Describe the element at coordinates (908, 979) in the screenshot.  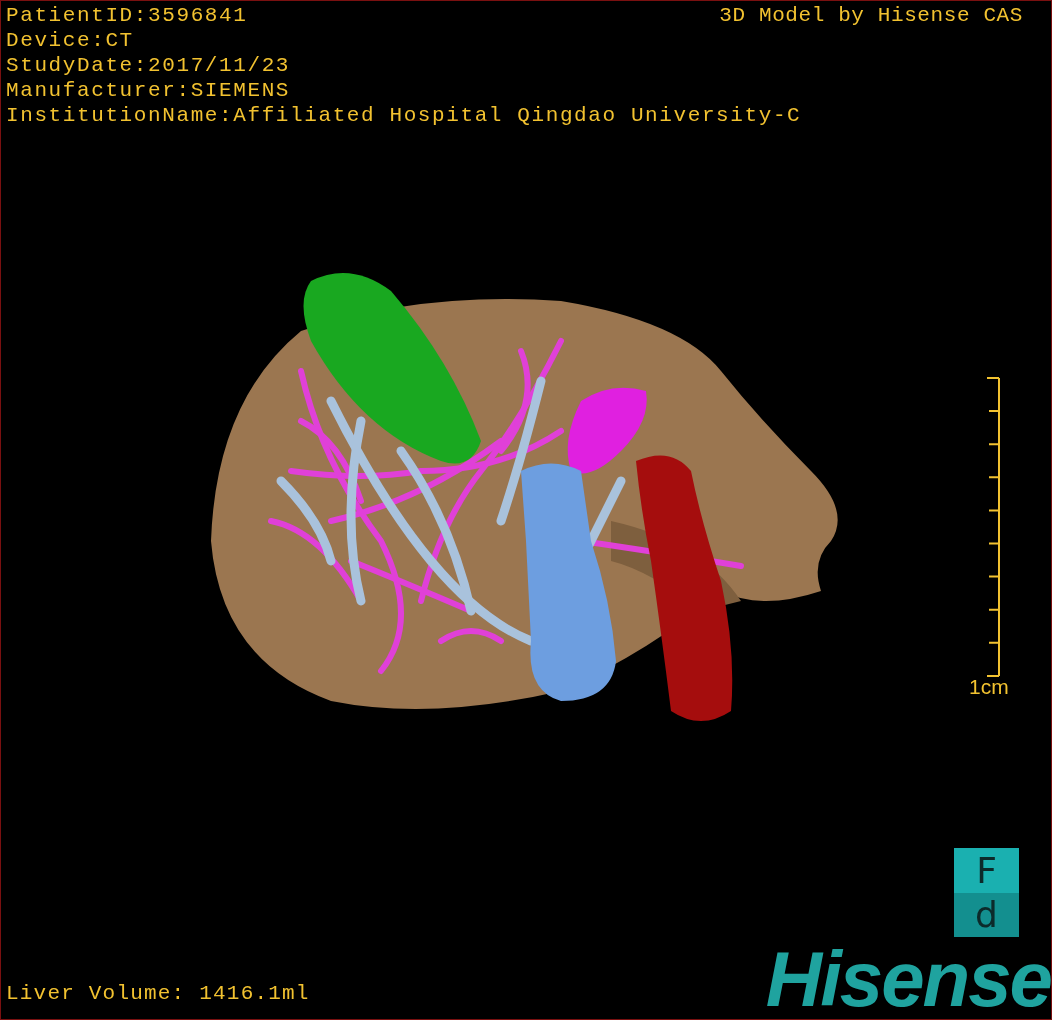
I see `logo-text: Hisense` at that location.